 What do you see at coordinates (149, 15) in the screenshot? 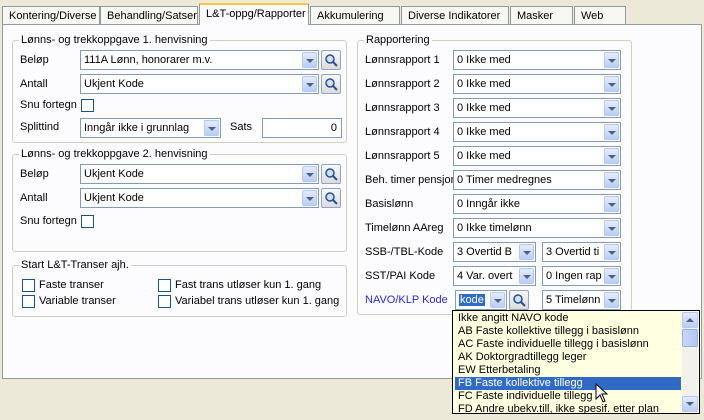
I see `tab-behandling: Behandling/Satser` at bounding box center [149, 15].